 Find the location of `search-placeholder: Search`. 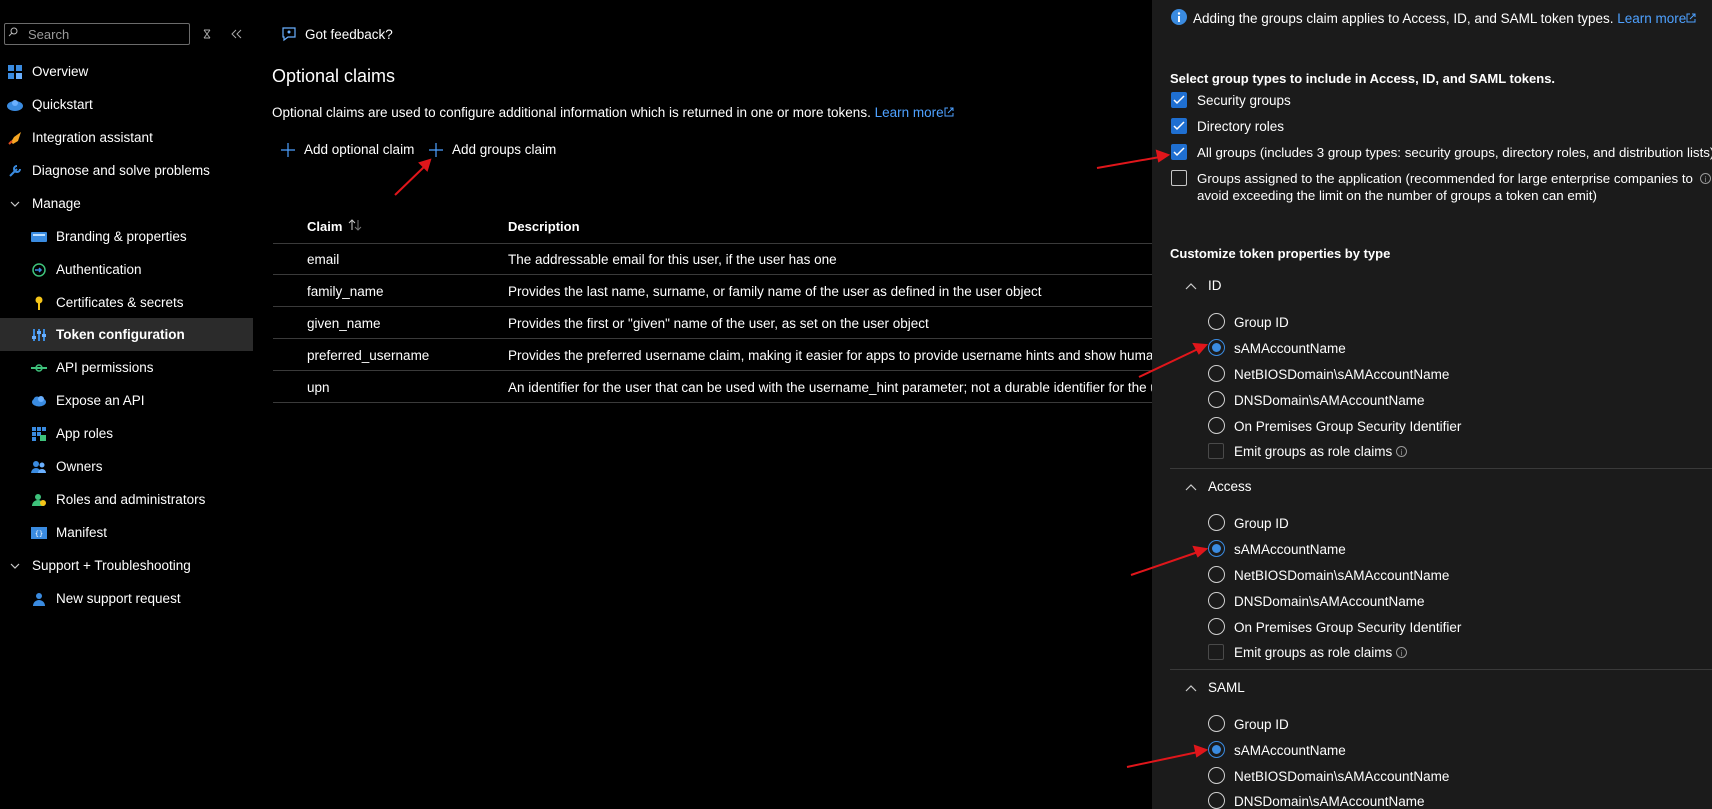

search-placeholder: Search is located at coordinates (49, 34).